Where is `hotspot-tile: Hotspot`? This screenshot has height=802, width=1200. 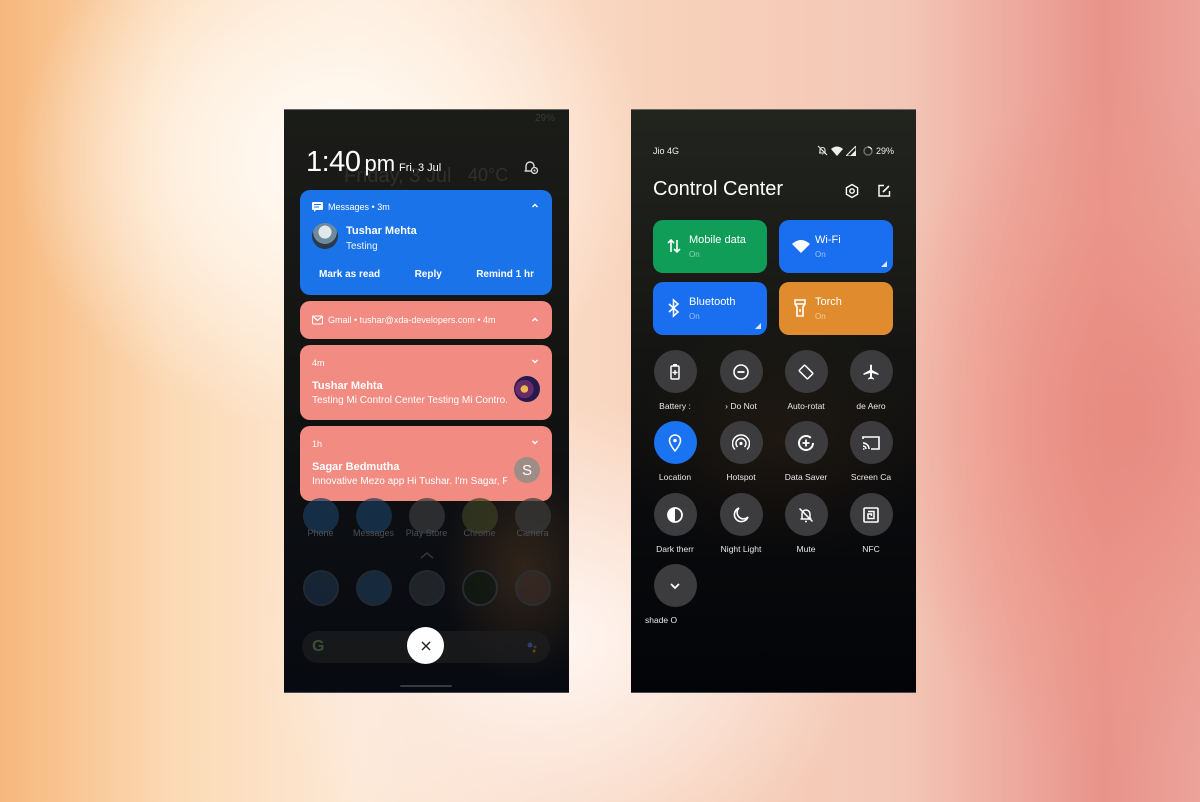 hotspot-tile: Hotspot is located at coordinates (741, 451).